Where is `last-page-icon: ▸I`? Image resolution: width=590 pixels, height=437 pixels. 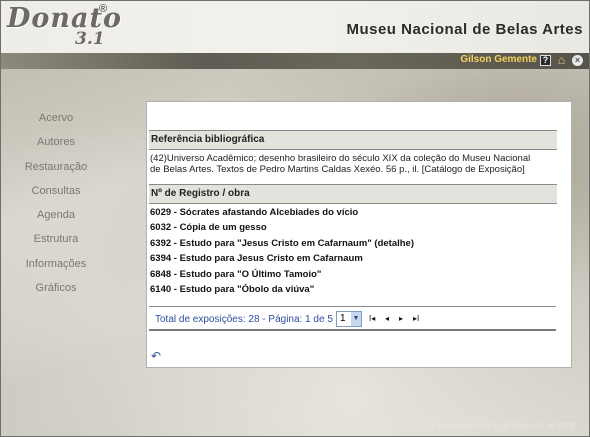 last-page-icon: ▸I is located at coordinates (416, 319).